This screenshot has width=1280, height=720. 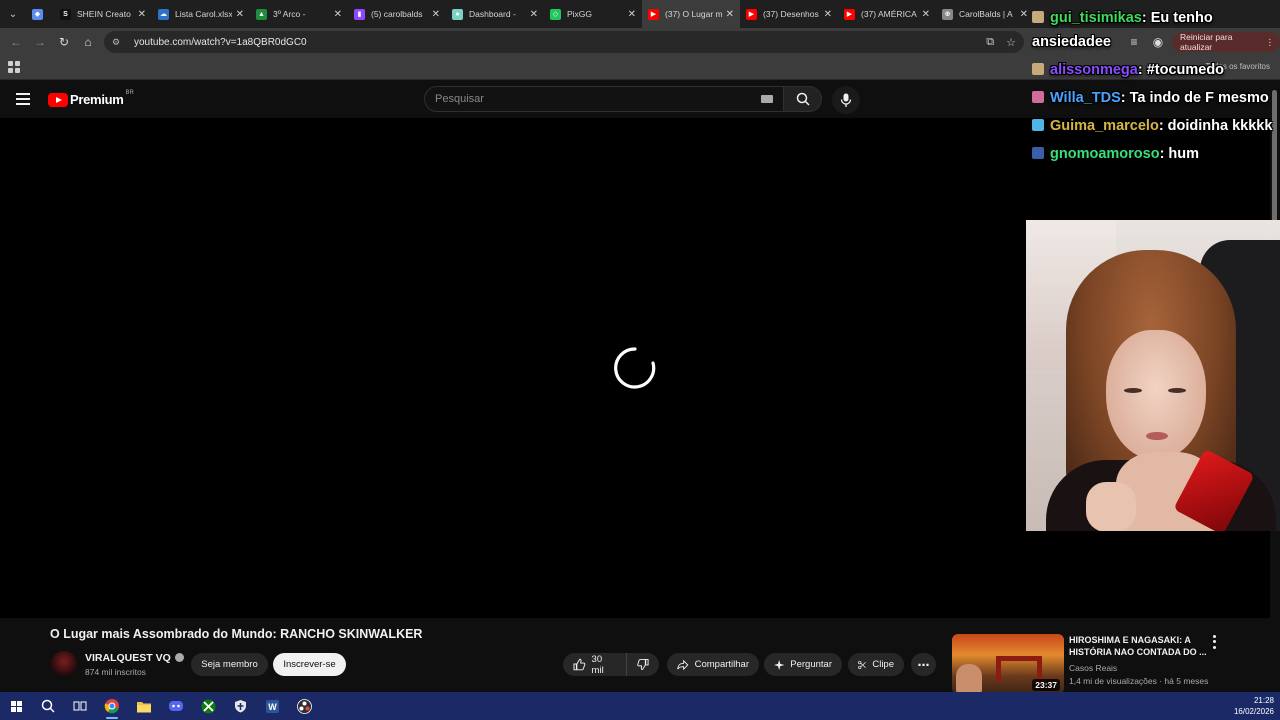 What do you see at coordinates (1263, 700) in the screenshot?
I see `clock-time: 21:28` at bounding box center [1263, 700].